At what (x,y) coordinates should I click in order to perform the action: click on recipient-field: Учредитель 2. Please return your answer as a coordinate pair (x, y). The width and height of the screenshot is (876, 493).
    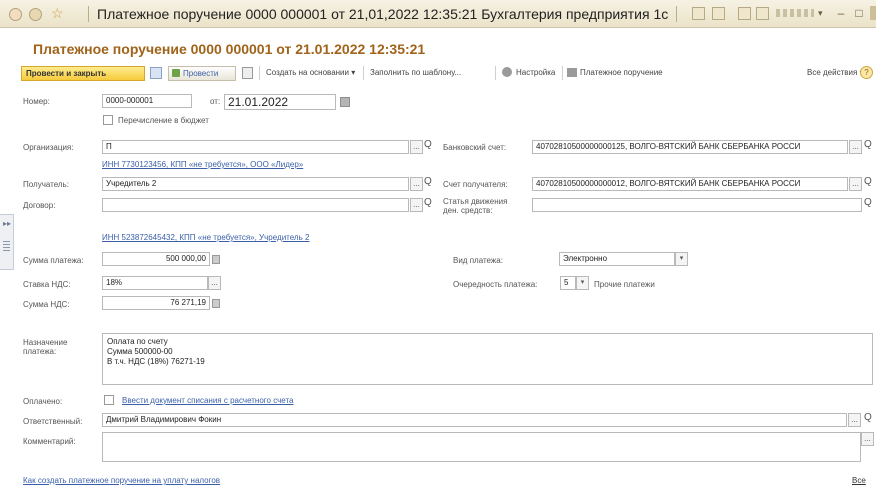
    Looking at the image, I should click on (255, 184).